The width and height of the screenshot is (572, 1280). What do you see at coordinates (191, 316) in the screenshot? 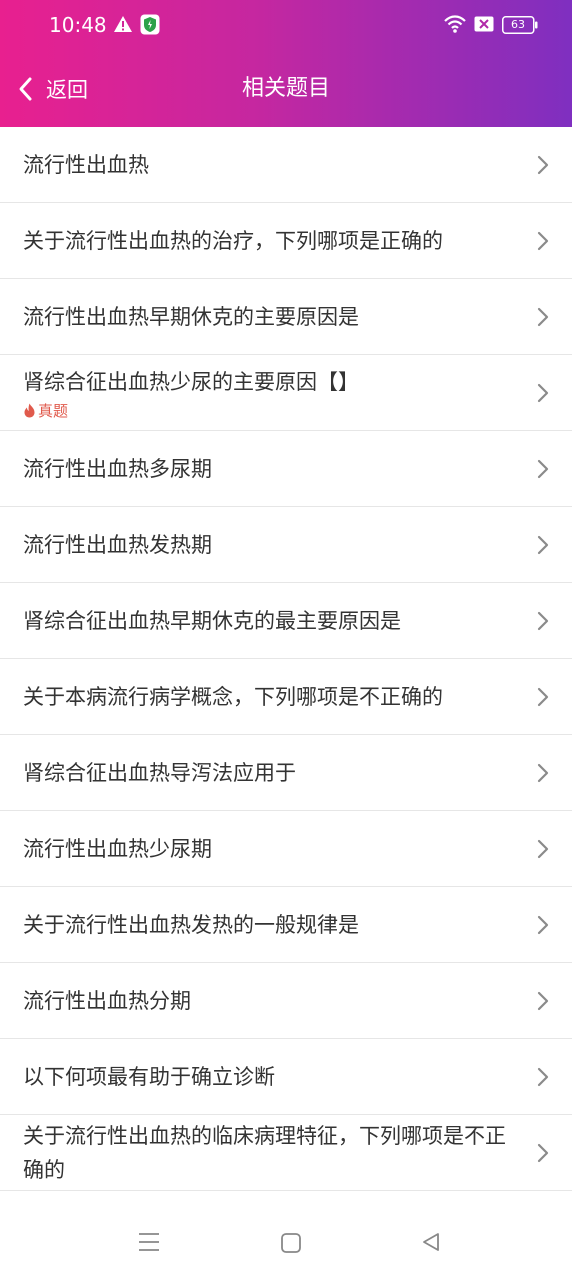
I see `list-item-label: 流行性出血热早期休克的主要原因是` at bounding box center [191, 316].